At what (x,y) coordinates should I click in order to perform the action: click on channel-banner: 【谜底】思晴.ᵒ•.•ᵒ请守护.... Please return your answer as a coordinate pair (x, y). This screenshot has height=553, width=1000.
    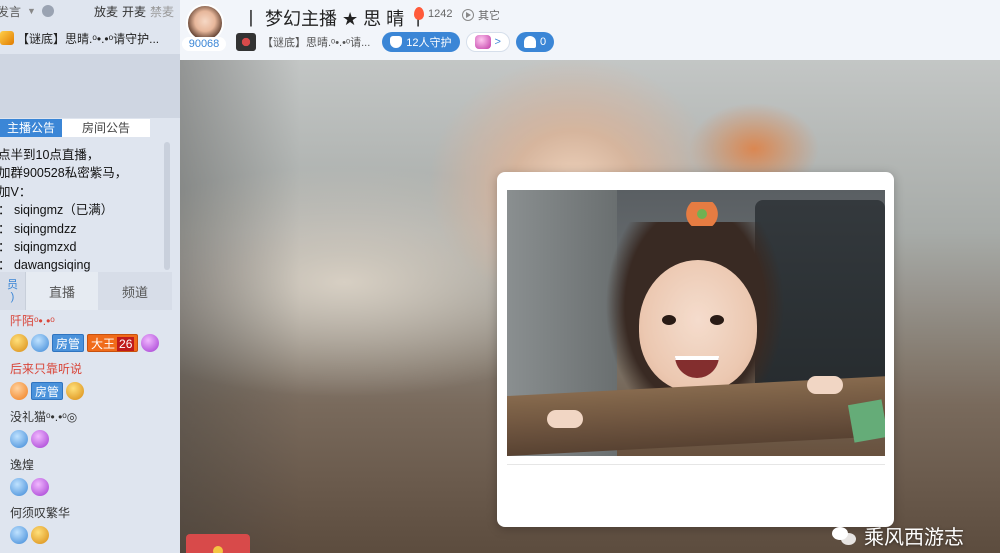
    Looking at the image, I should click on (90, 38).